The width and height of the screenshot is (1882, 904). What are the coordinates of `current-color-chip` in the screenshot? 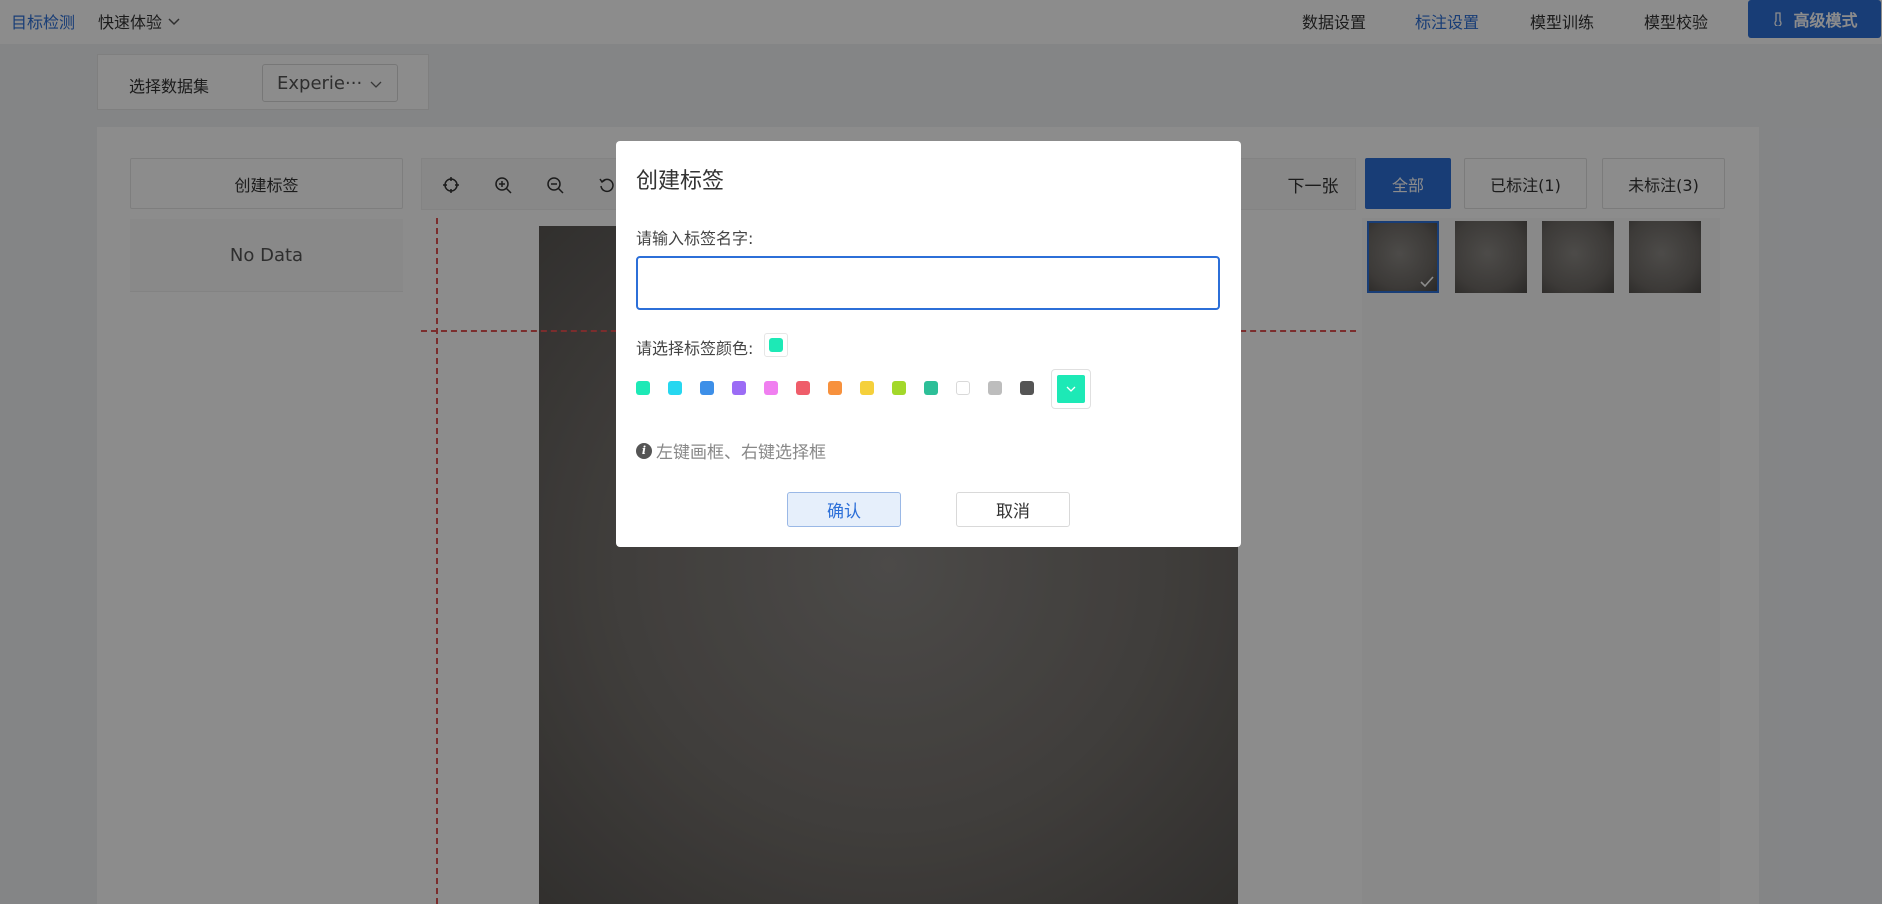 It's located at (776, 345).